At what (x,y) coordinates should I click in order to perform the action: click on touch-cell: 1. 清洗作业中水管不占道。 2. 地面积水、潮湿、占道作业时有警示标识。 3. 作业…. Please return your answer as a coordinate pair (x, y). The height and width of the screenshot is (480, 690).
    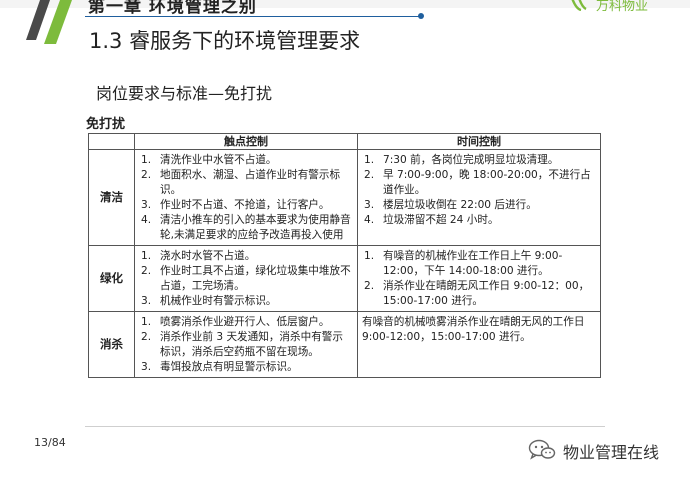
    Looking at the image, I should click on (246, 197).